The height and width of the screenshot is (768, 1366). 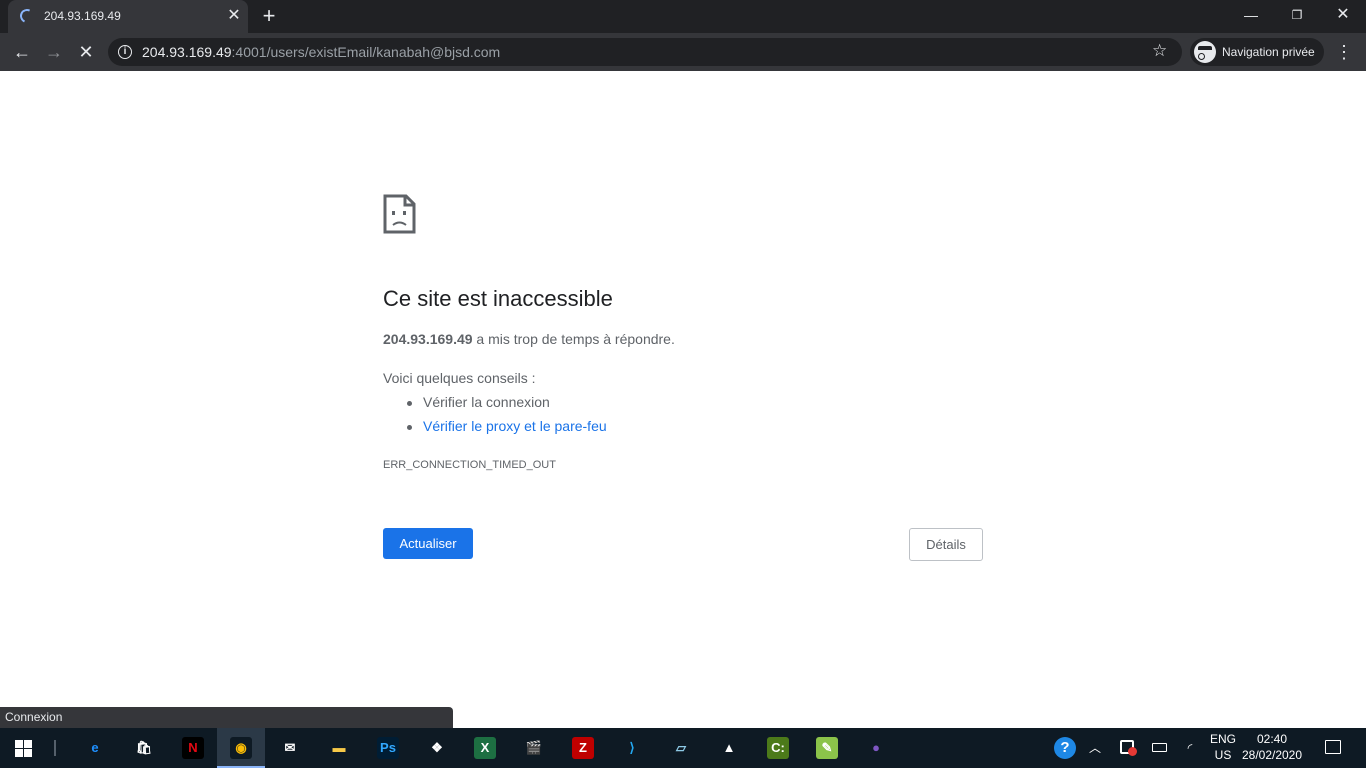 I want to click on clapper-icon: 🎬, so click(x=534, y=748).